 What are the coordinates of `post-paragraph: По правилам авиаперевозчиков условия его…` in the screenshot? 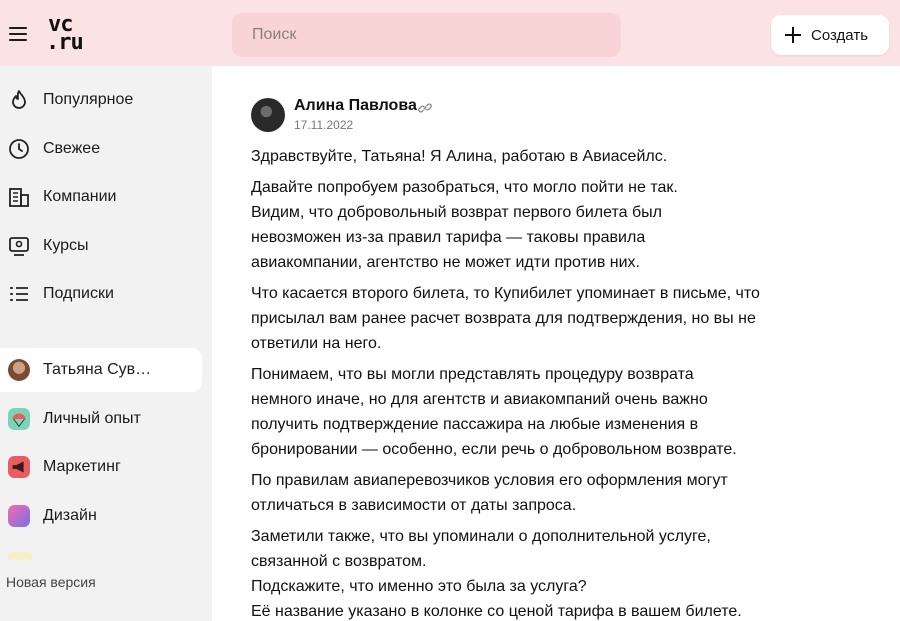 It's located at (561, 493).